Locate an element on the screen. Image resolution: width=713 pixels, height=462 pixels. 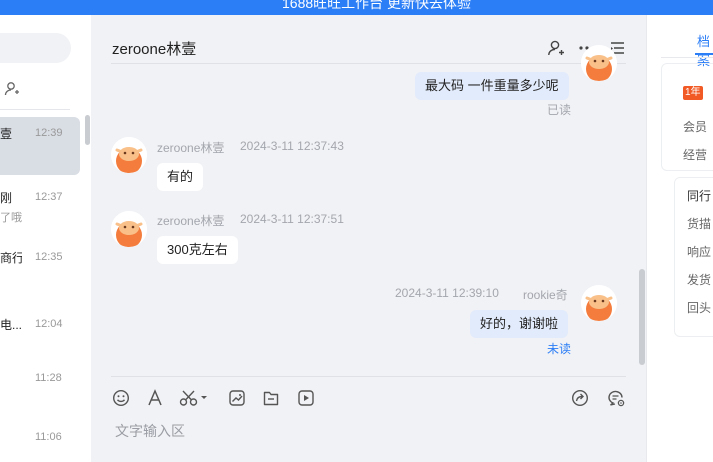
message-time: 2024-3-11 12:37:51 is located at coordinates (292, 219).